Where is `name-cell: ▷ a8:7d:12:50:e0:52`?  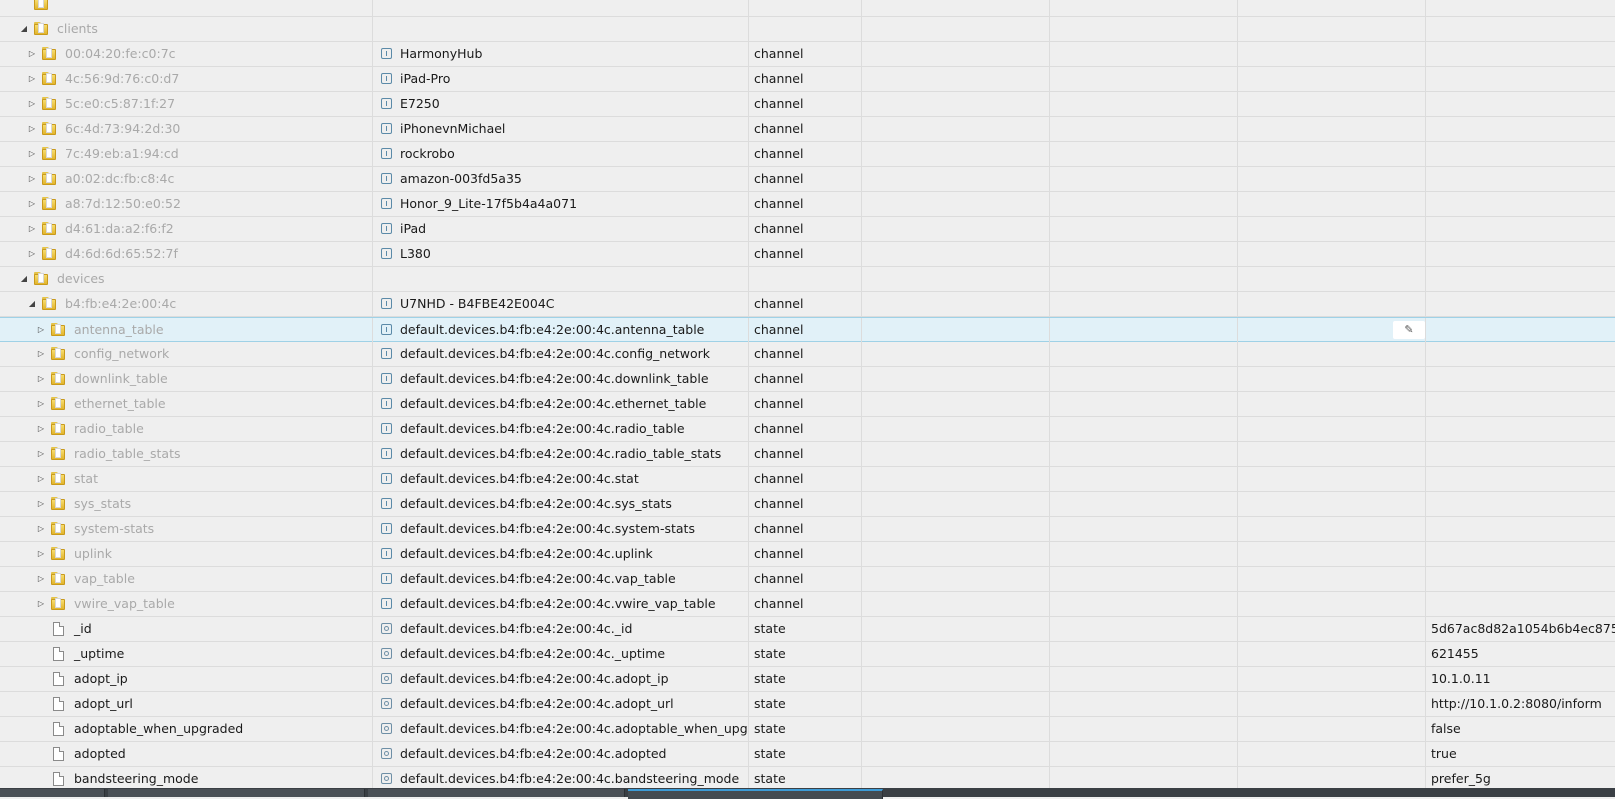
name-cell: ▷ a8:7d:12:50:e0:52 is located at coordinates (186, 204).